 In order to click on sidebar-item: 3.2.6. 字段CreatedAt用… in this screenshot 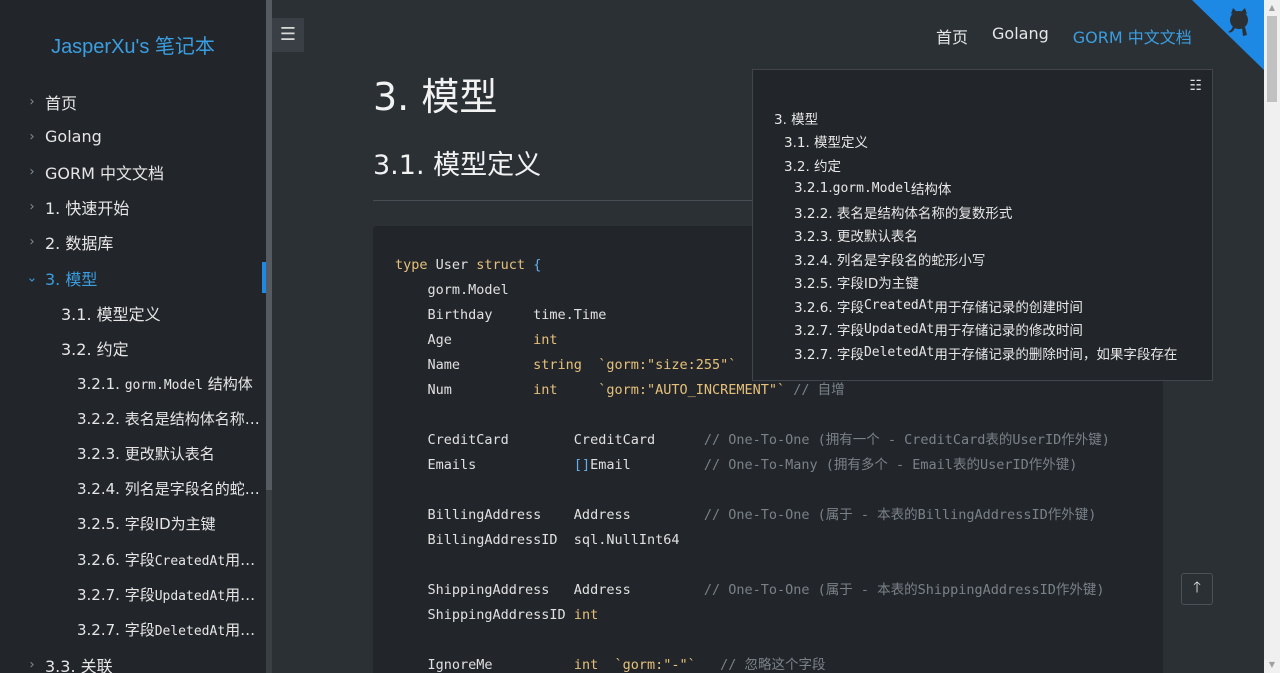, I will do `click(133, 558)`.